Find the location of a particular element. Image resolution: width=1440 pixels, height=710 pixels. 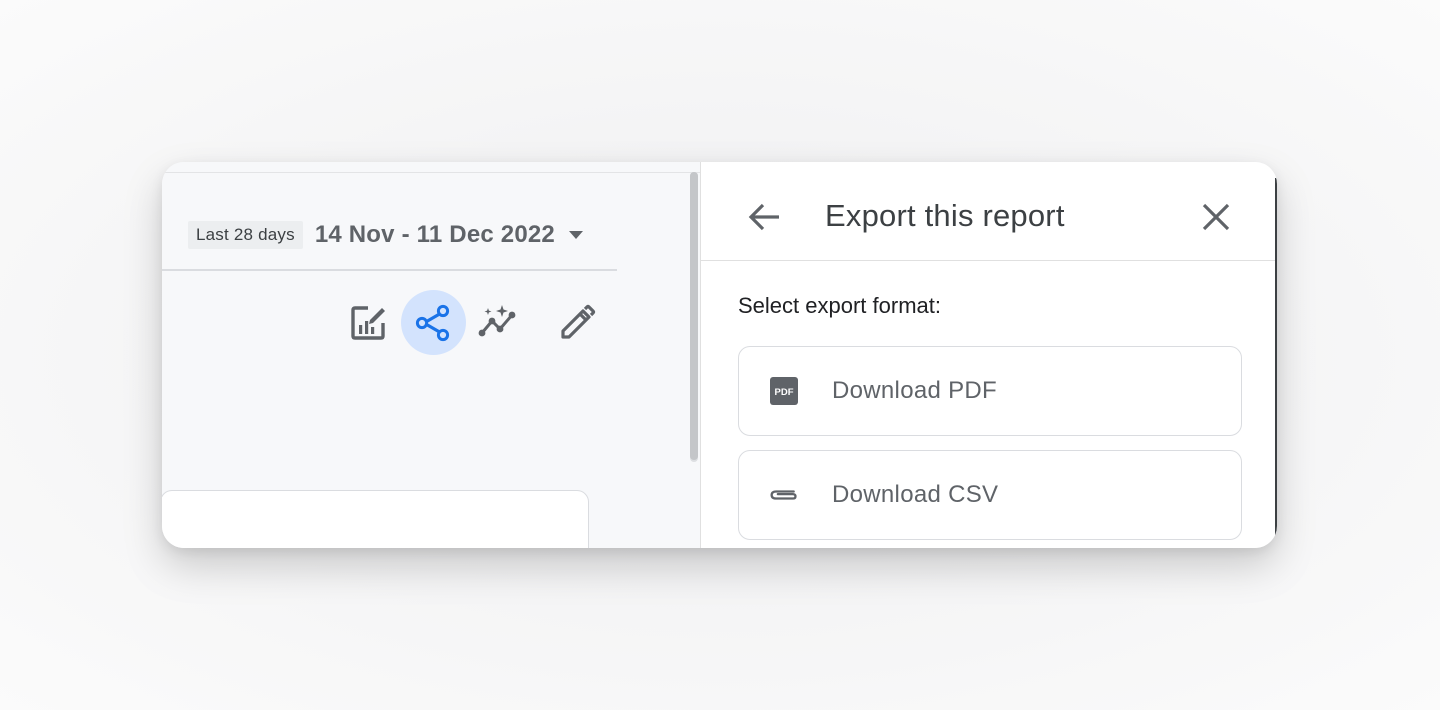

close-icon is located at coordinates (1216, 217).